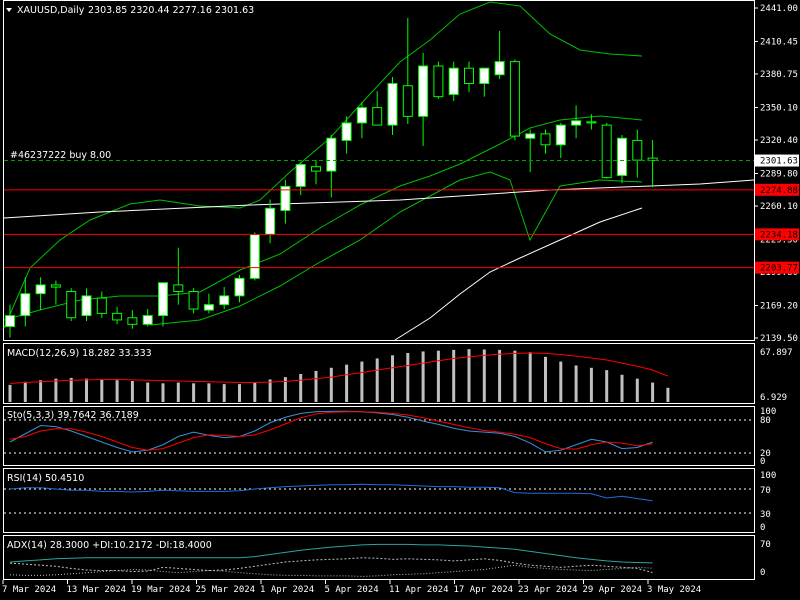  What do you see at coordinates (674, 590) in the screenshot?
I see `date-tick-label: 3 May 2024` at bounding box center [674, 590].